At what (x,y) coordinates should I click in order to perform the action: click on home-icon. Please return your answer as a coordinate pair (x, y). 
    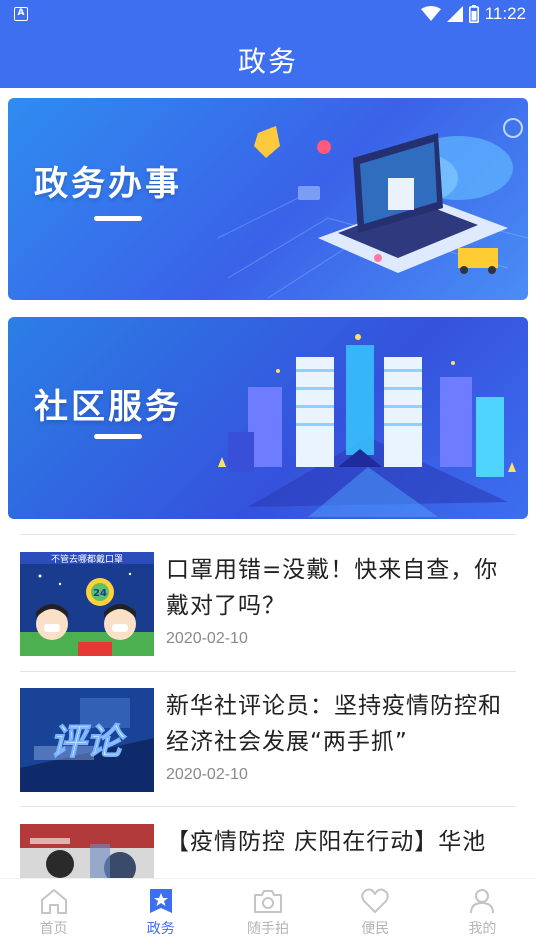
    Looking at the image, I should click on (53, 901).